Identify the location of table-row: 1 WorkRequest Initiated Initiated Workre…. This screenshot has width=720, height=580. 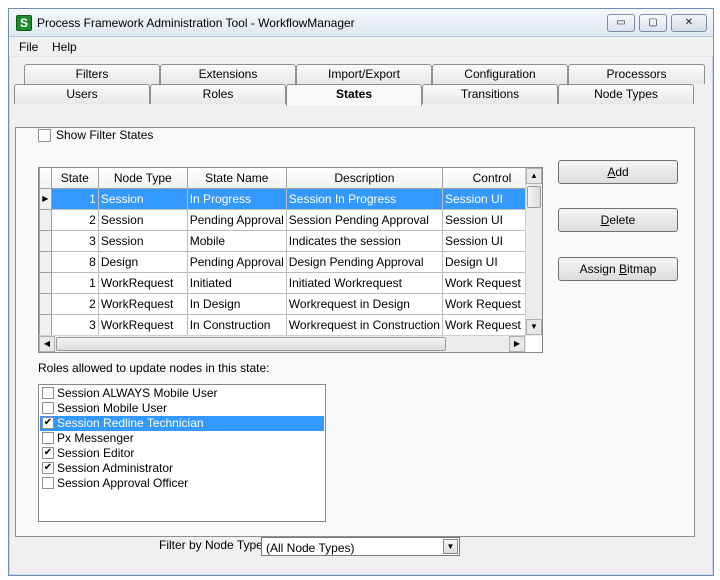
(290, 282).